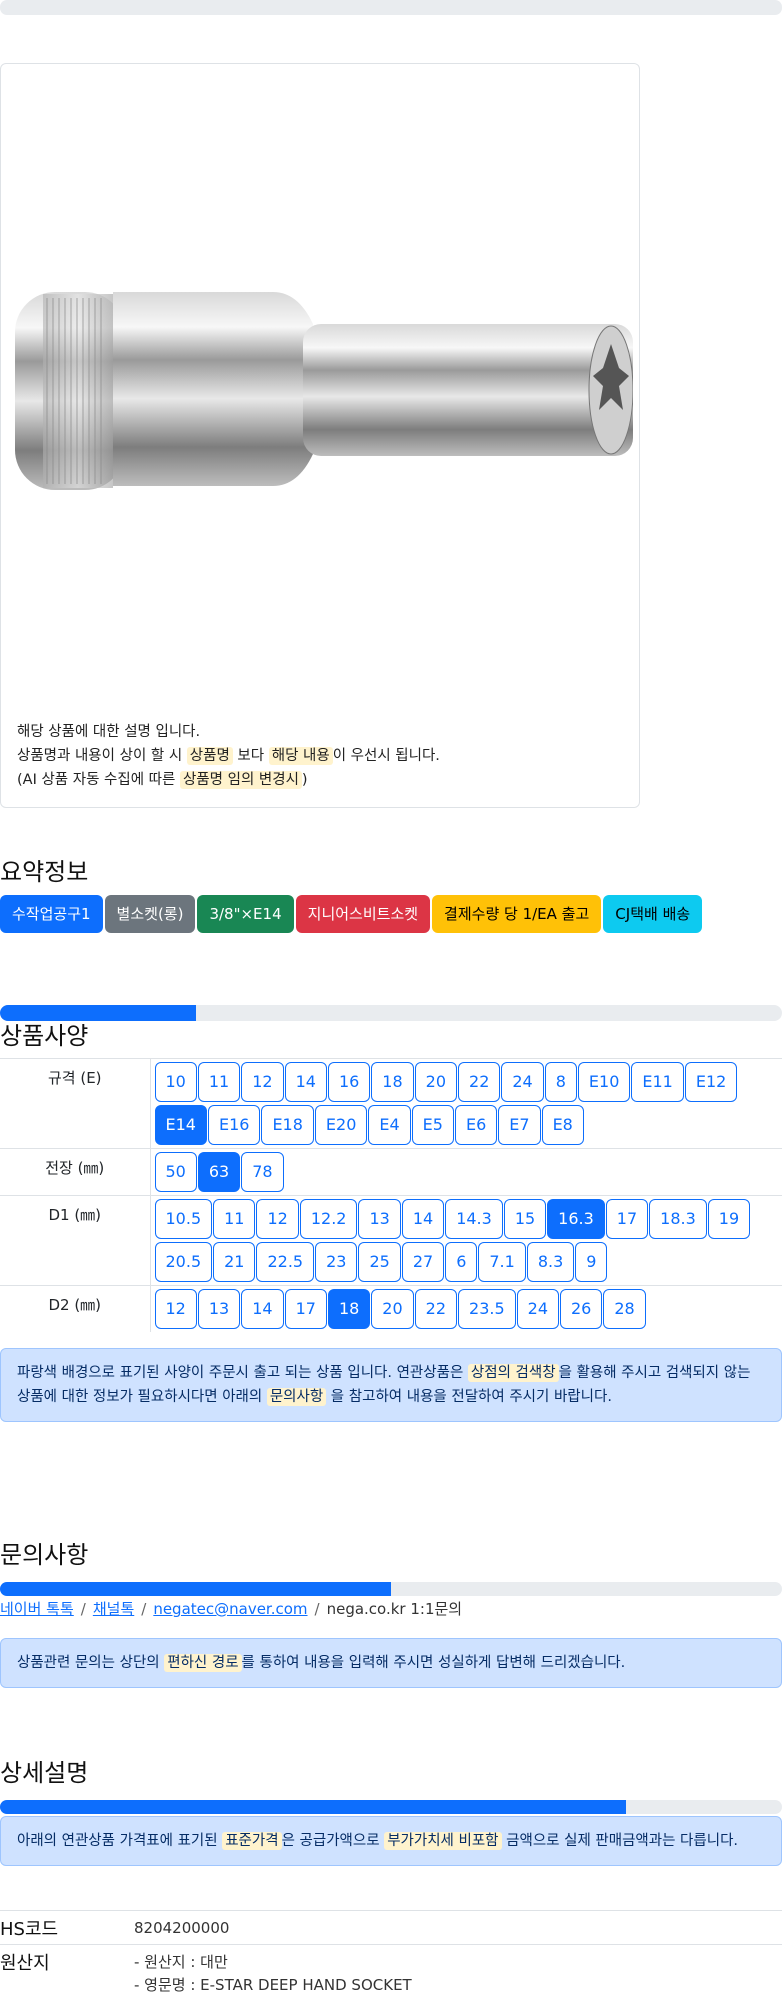  Describe the element at coordinates (519, 1125) in the screenshot. I see `spec-option-button: E7` at that location.